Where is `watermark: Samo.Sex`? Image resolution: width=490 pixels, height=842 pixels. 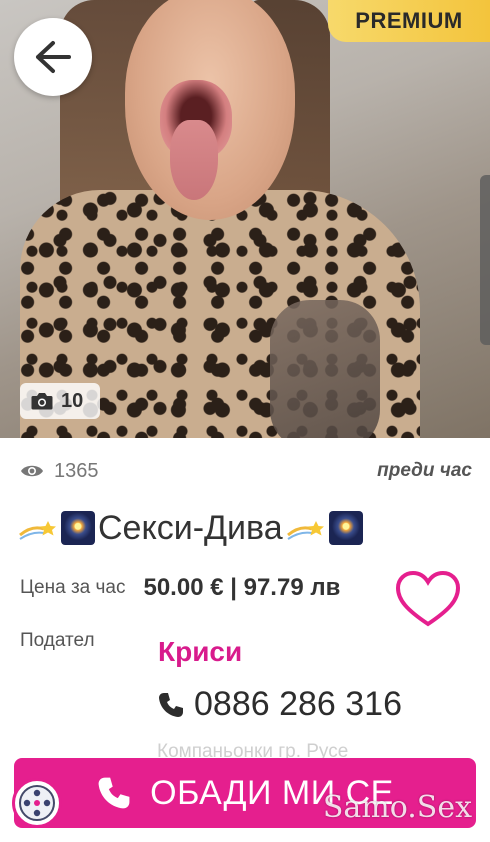
watermark: Samo.Sex is located at coordinates (397, 807).